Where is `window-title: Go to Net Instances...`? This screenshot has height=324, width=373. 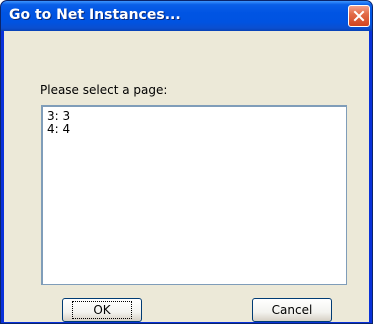 window-title: Go to Net Instances... is located at coordinates (95, 15).